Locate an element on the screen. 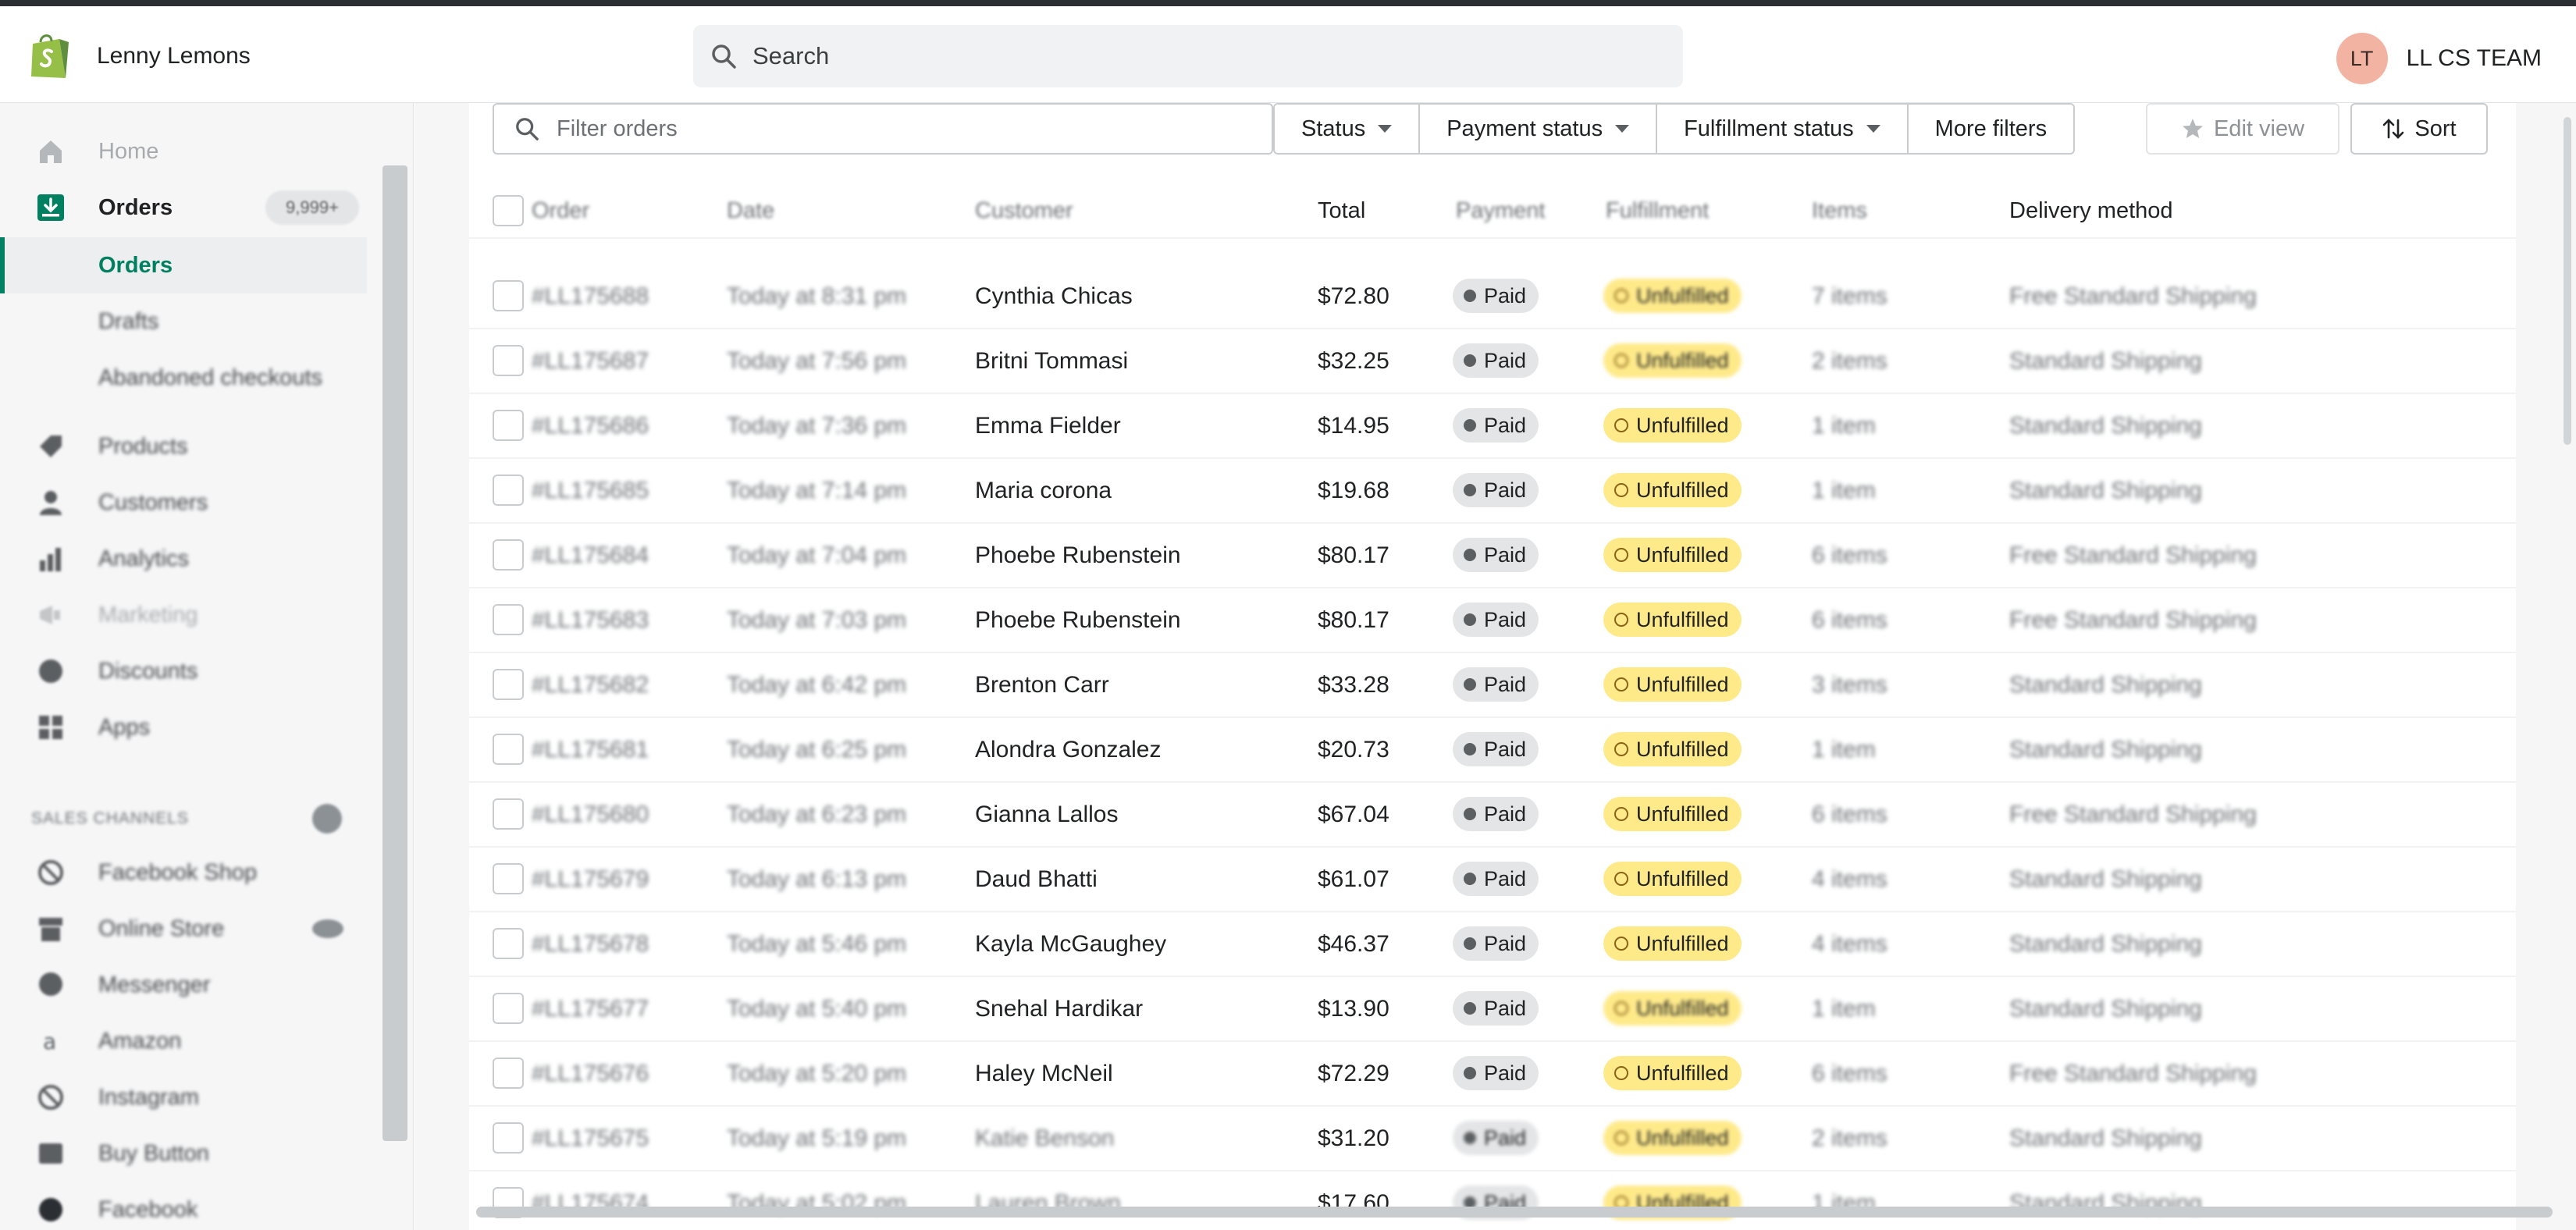 The image size is (2576, 1230). sidebar-item-products: Products is located at coordinates (187, 446).